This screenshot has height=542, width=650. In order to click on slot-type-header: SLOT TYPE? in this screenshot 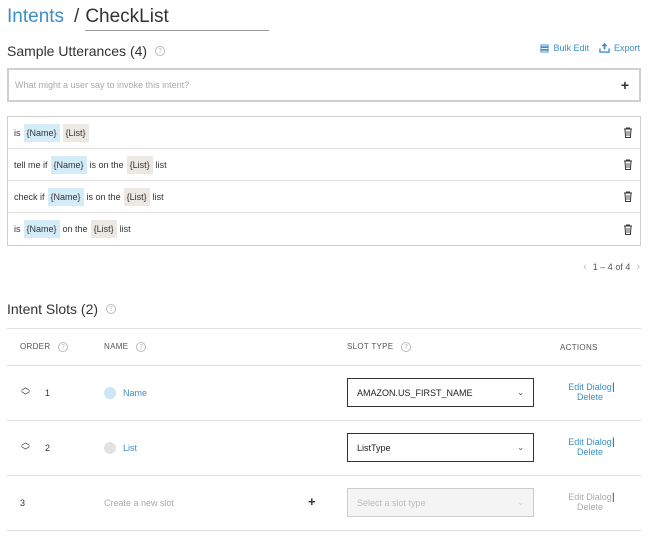, I will do `click(379, 347)`.